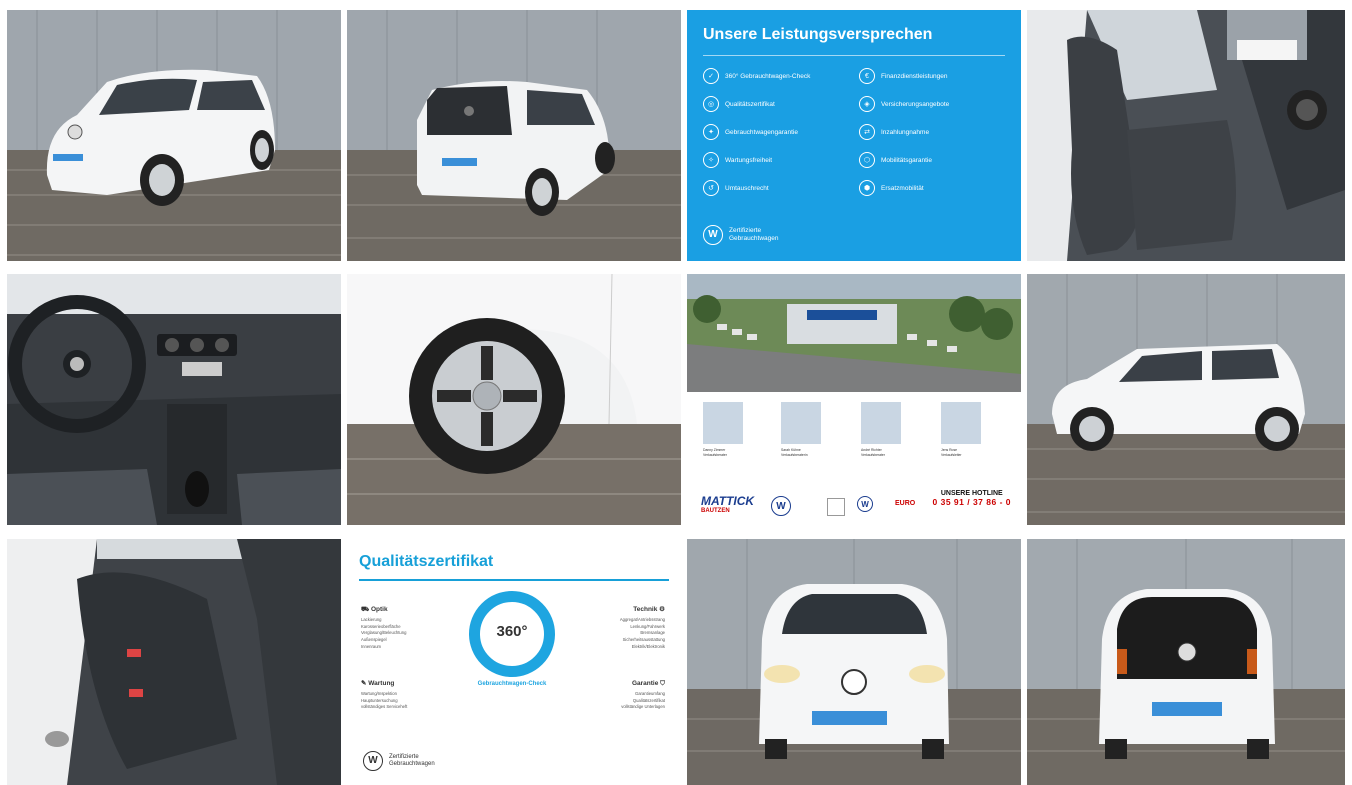 The width and height of the screenshot is (1352, 785). I want to click on photo-tile-interior-front, so click(1186, 135).